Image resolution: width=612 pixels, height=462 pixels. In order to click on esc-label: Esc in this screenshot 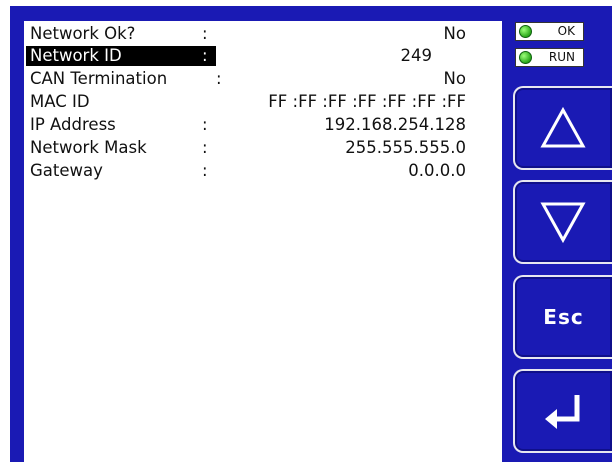, I will do `click(563, 317)`.